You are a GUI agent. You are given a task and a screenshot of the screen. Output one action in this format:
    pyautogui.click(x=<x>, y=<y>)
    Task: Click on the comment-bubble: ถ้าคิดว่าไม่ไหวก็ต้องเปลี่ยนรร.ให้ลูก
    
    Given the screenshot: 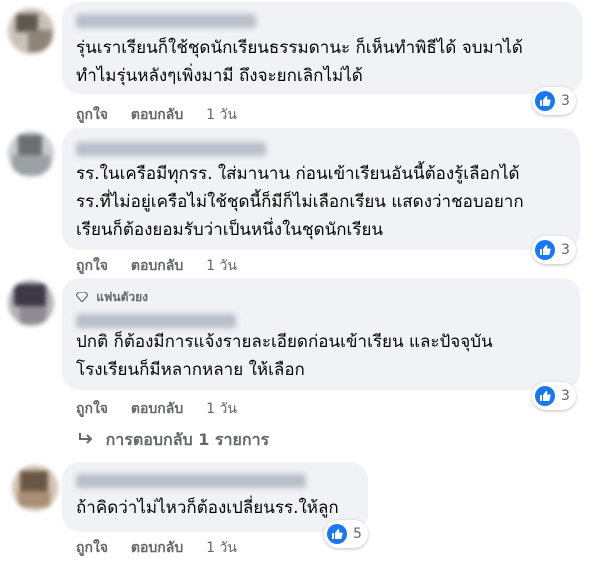 What is the action you would take?
    pyautogui.click(x=215, y=497)
    